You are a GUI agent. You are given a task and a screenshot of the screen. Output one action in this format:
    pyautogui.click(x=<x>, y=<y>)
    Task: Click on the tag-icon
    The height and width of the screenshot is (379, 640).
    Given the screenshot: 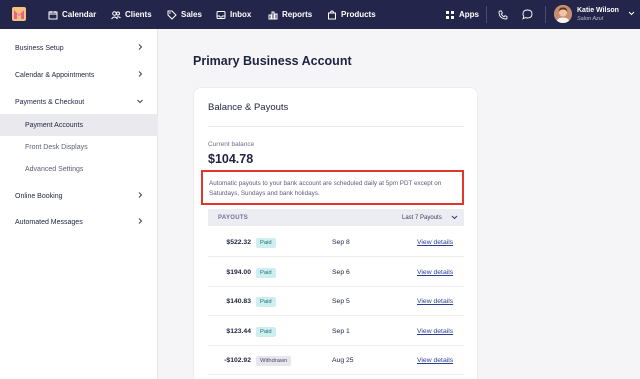 What is the action you would take?
    pyautogui.click(x=172, y=15)
    